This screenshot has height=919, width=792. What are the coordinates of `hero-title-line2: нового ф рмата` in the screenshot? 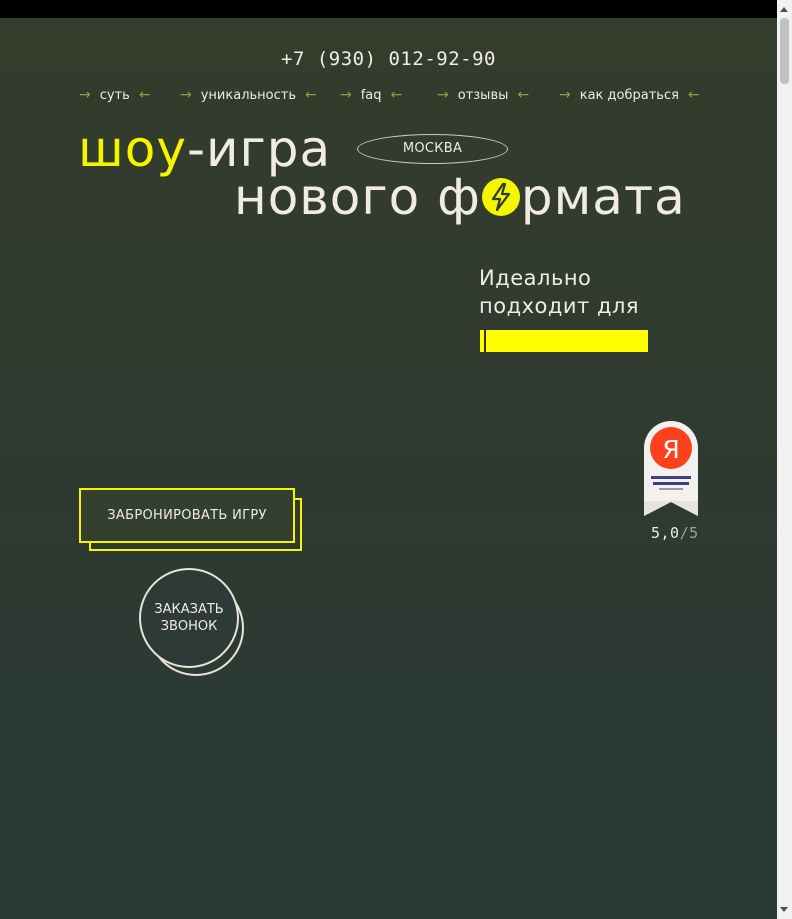 It's located at (460, 197).